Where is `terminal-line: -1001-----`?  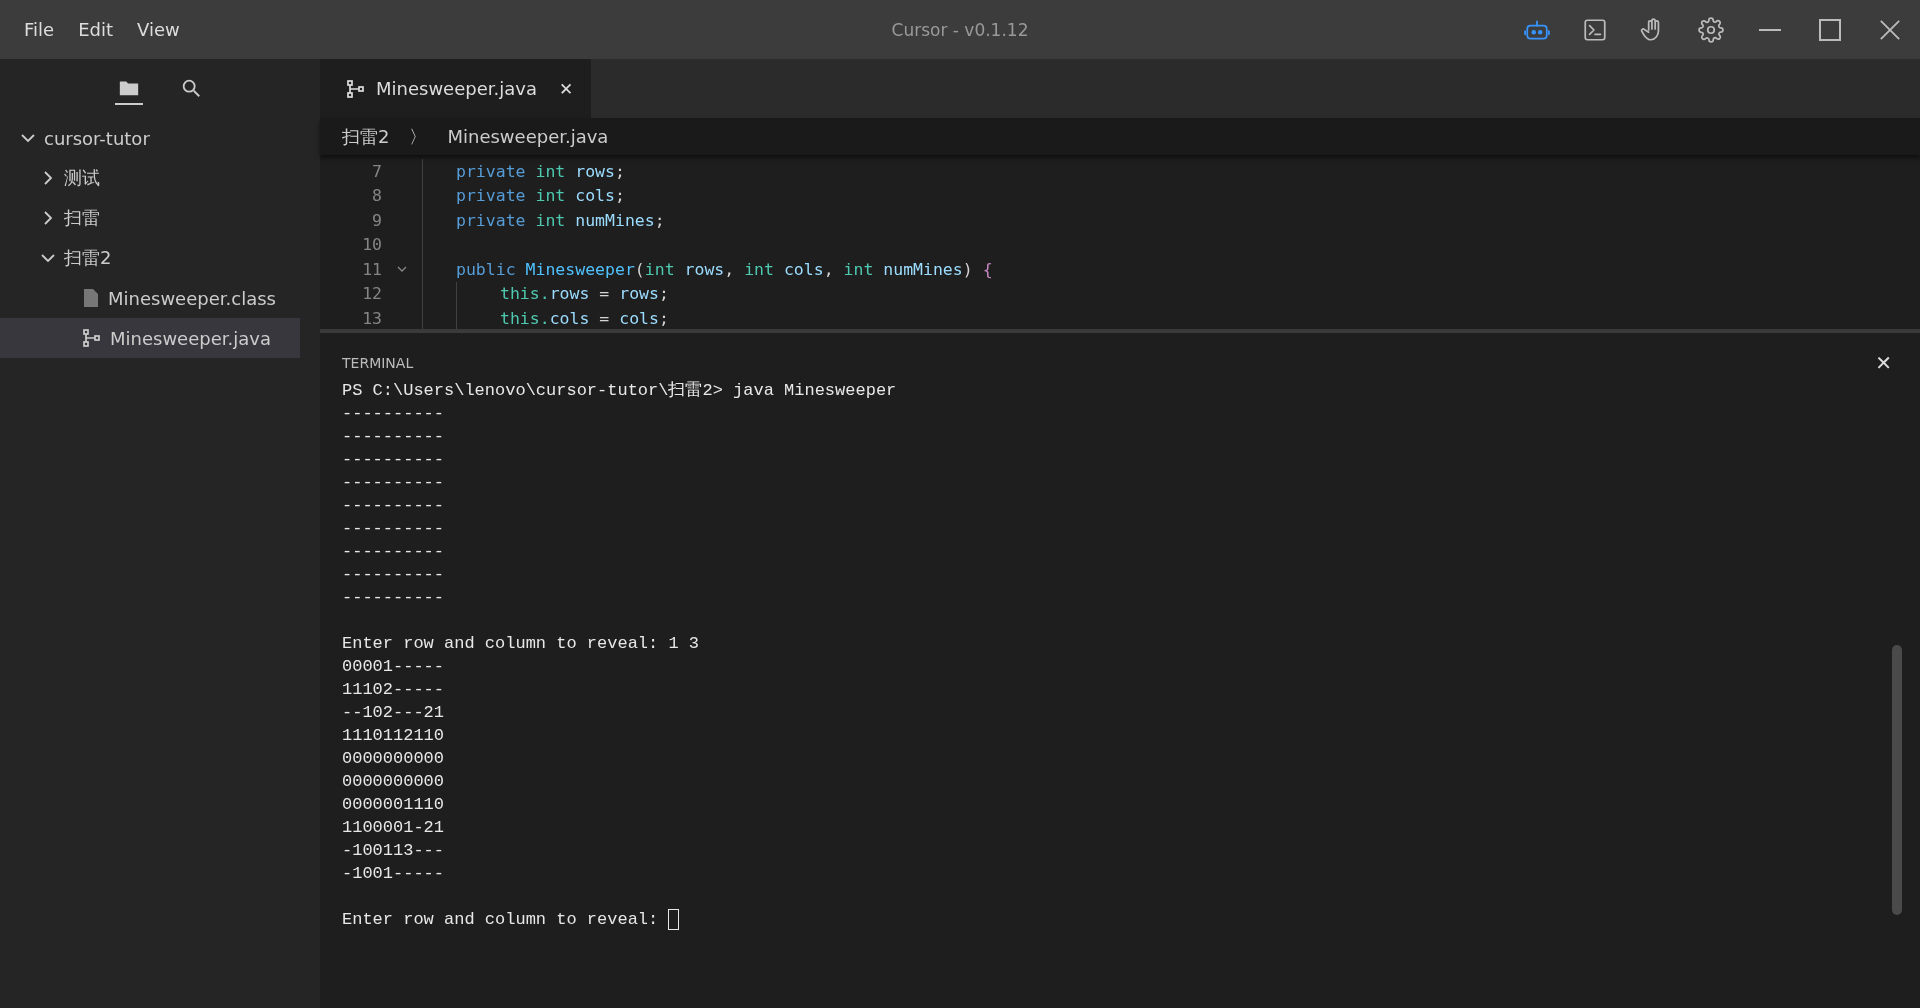 terminal-line: -1001----- is located at coordinates (393, 874).